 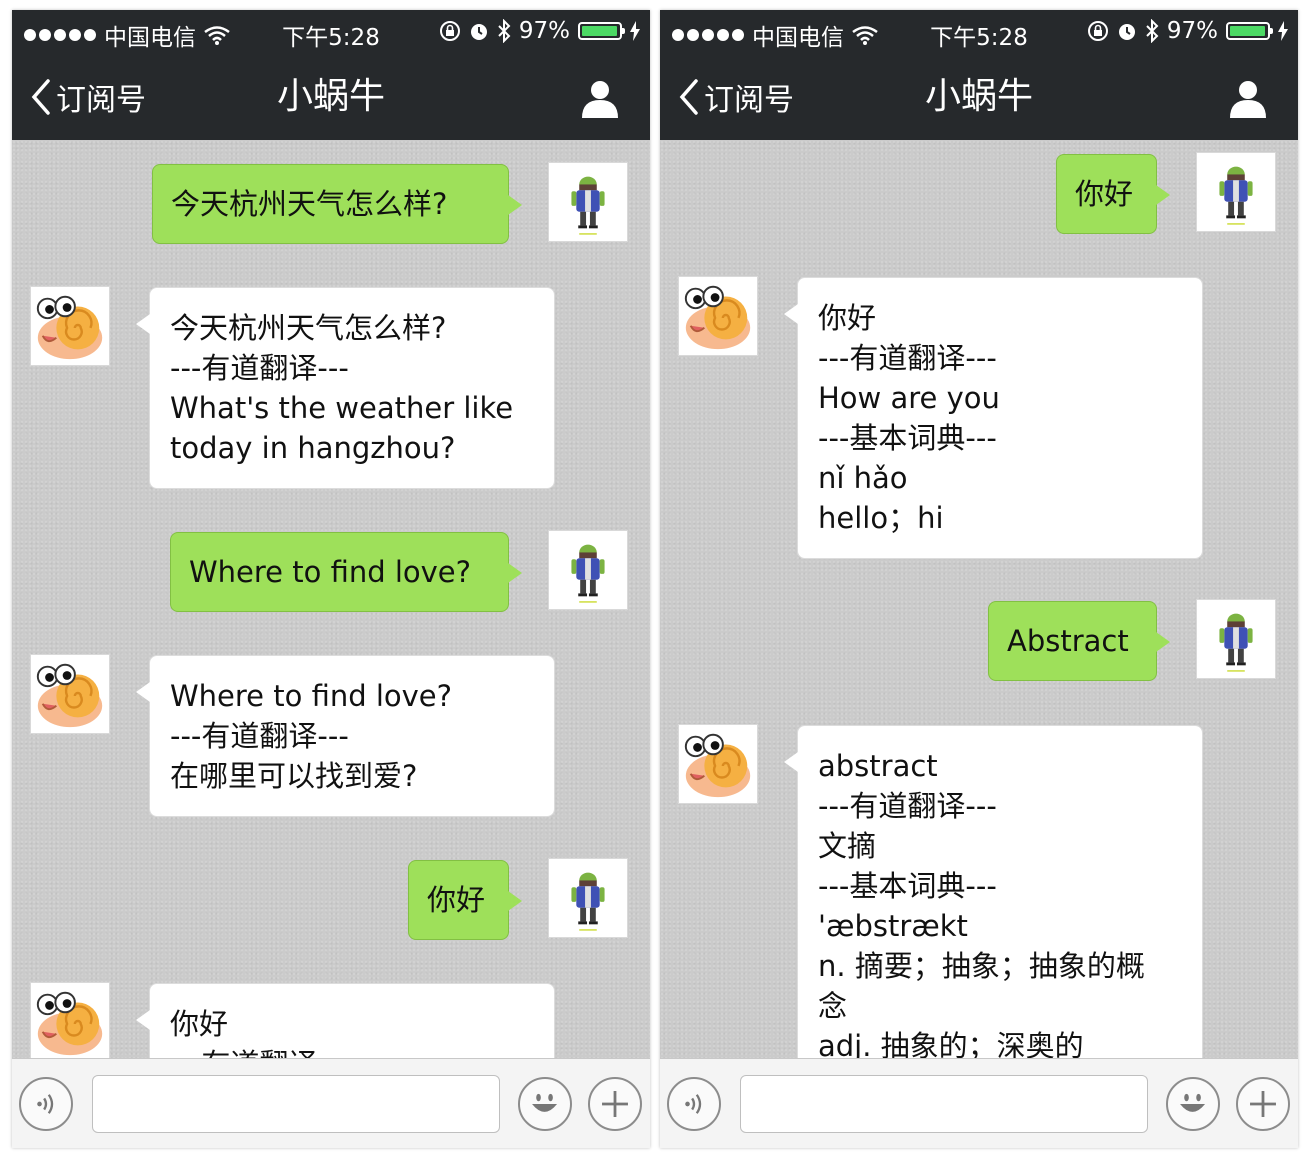 I want to click on sent-bubble: Where to find love?, so click(x=346, y=572).